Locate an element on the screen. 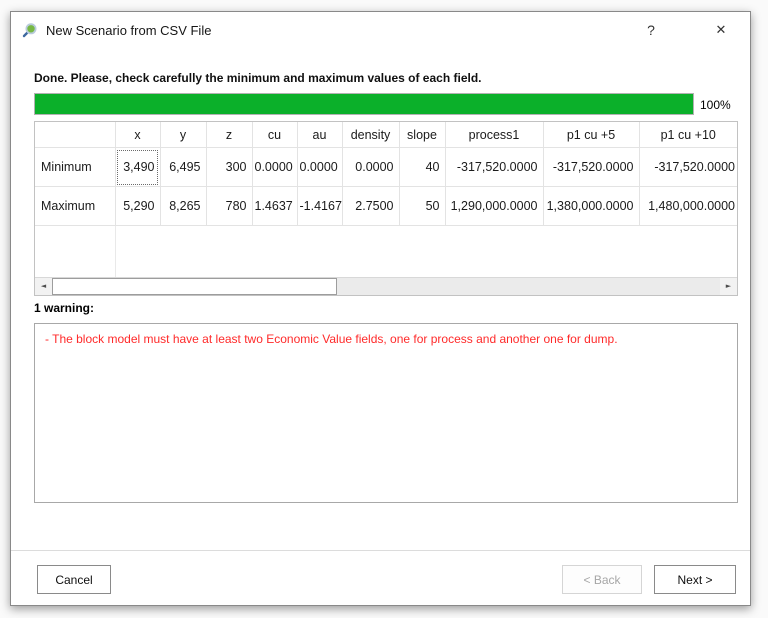 The height and width of the screenshot is (618, 768). column-header: z is located at coordinates (229, 135).